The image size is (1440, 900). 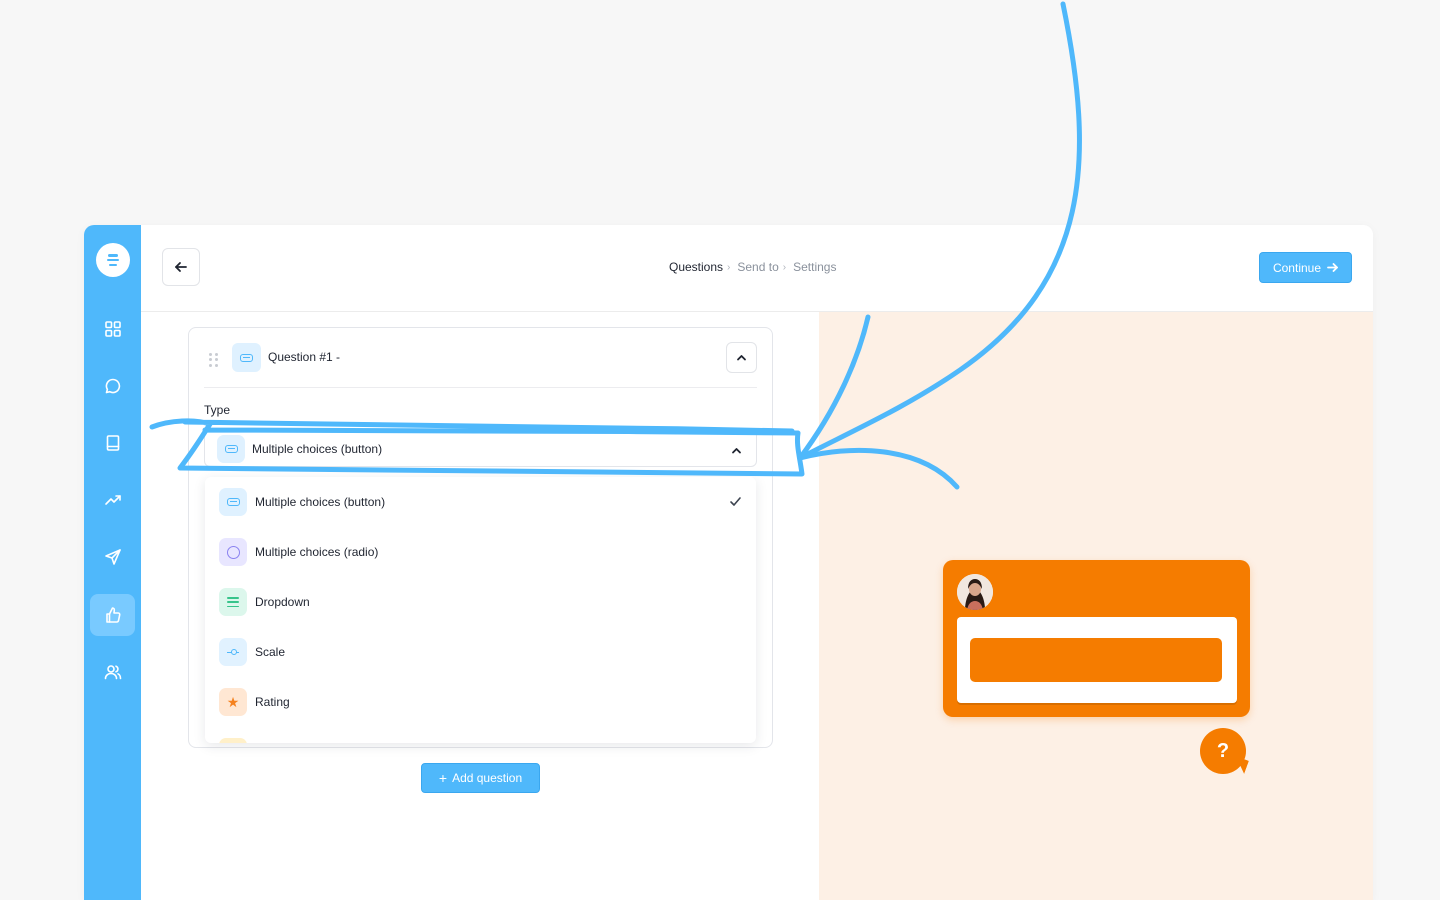 I want to click on breadcrumb-questions: Questions, so click(x=696, y=267).